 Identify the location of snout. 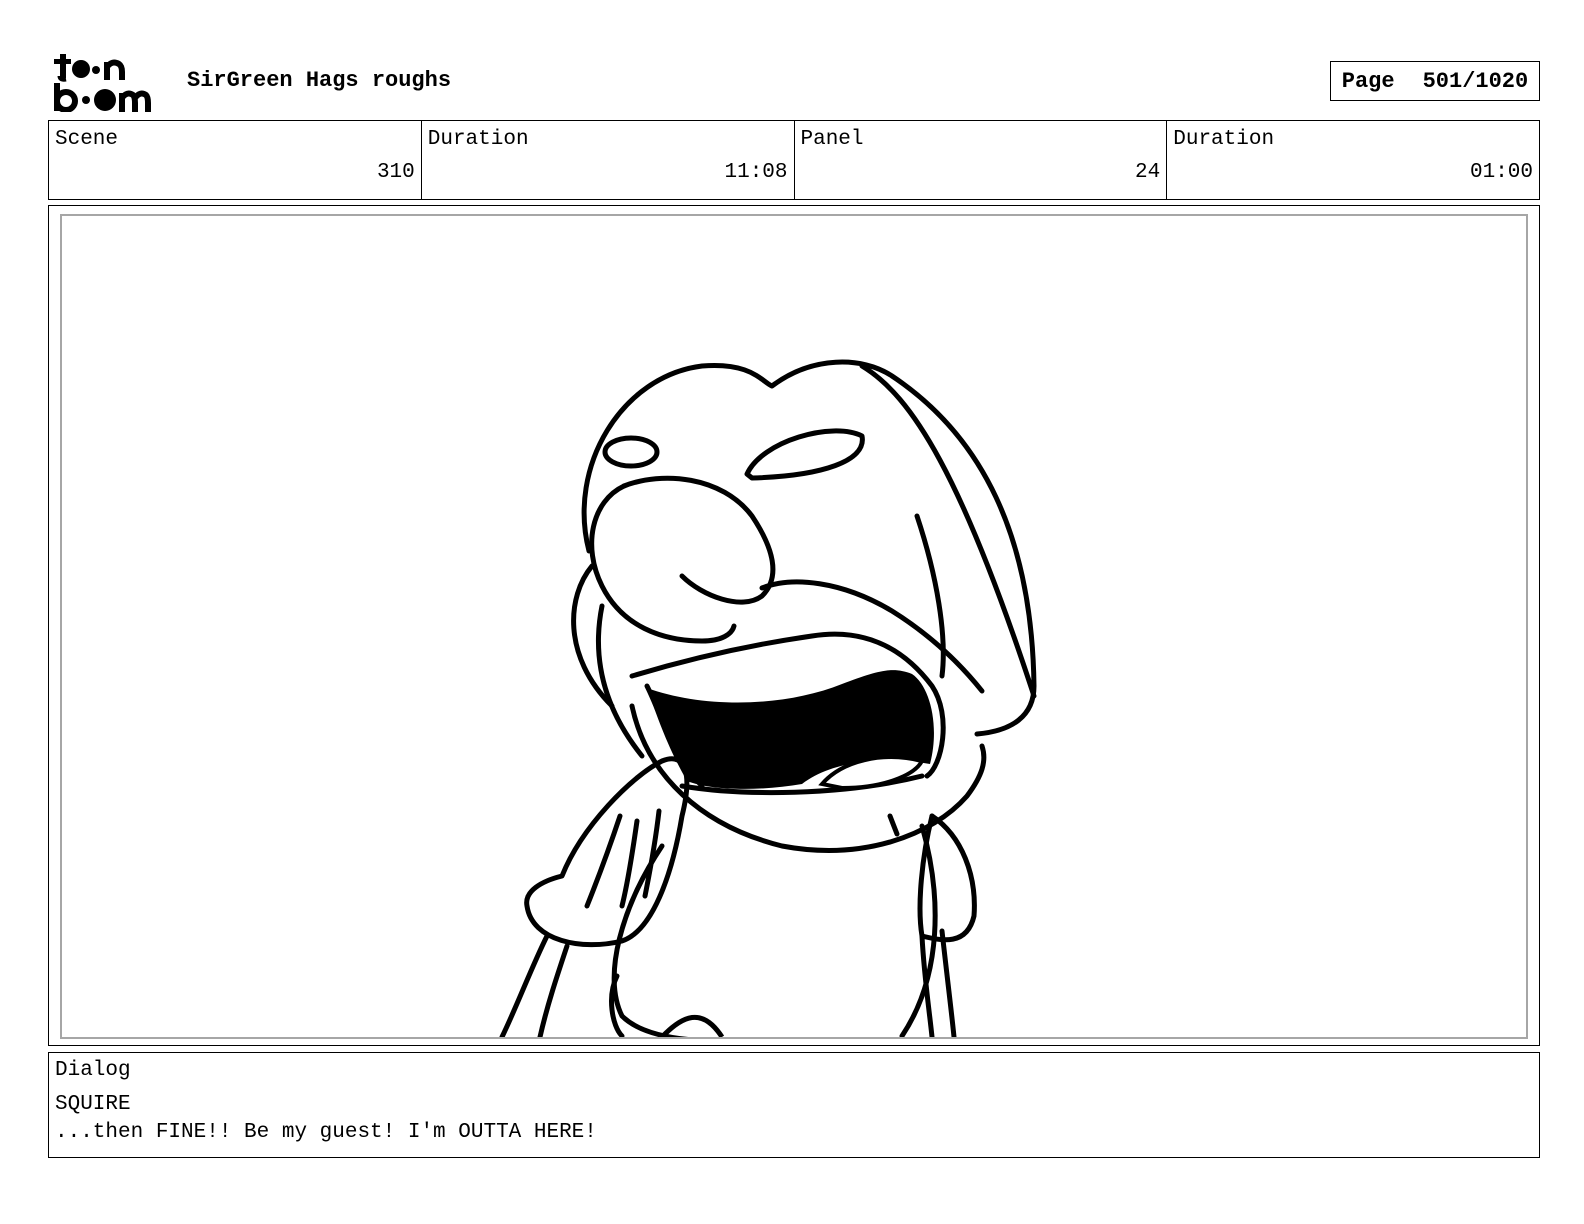
(698, 540).